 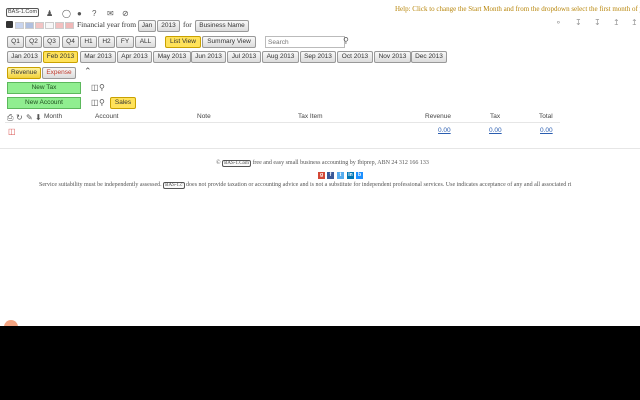 What do you see at coordinates (244, 57) in the screenshot?
I see `month-button: Jul 2013` at bounding box center [244, 57].